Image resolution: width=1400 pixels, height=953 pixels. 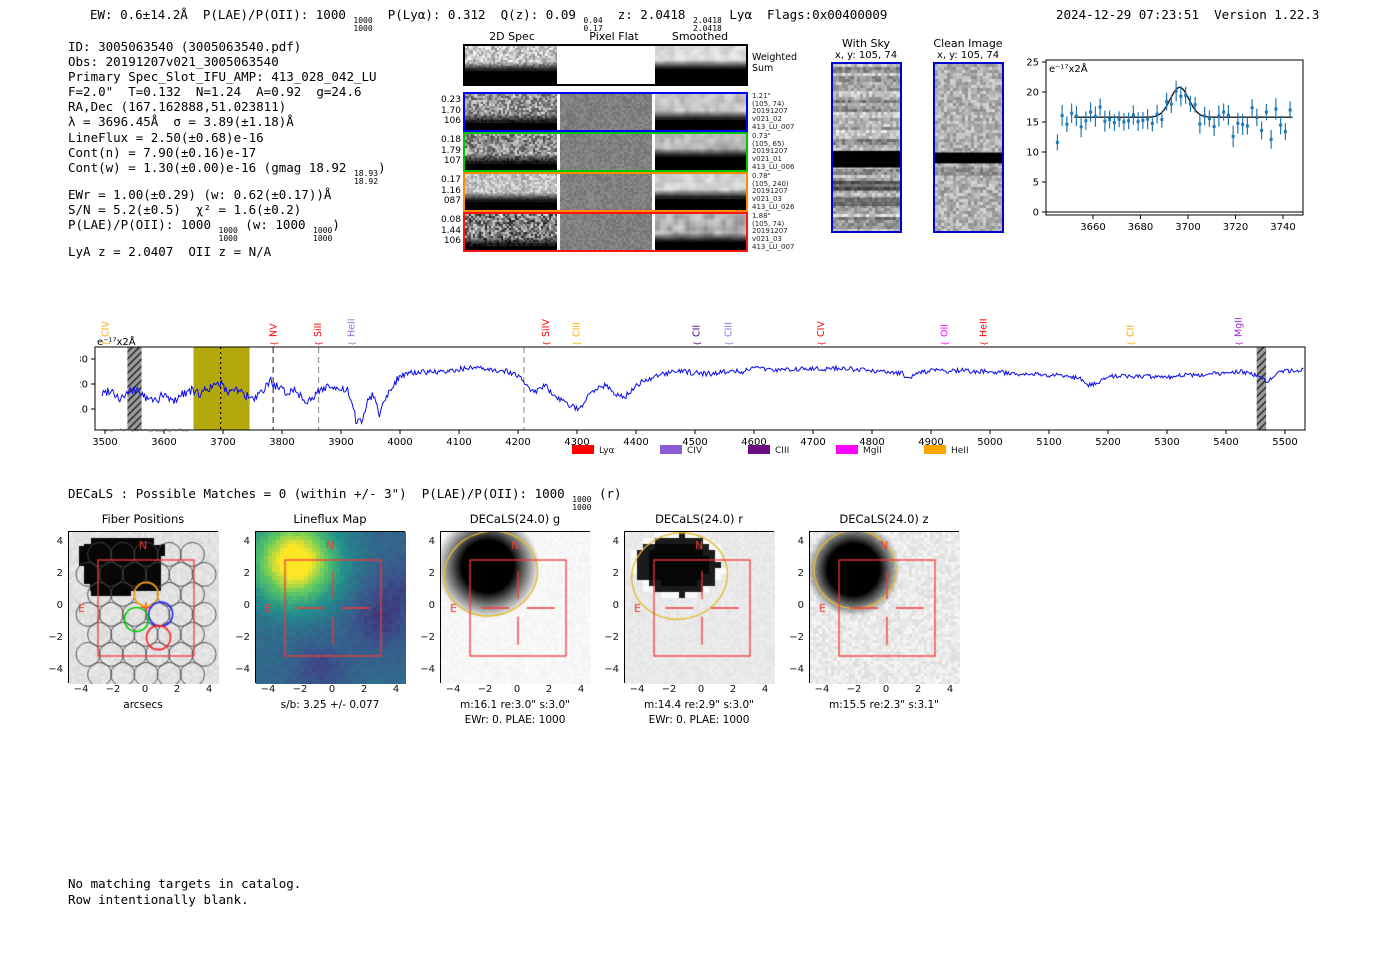 What do you see at coordinates (478, 14) in the screenshot?
I see `text-segment: P(Lyα): 0.312 Q(z): 0.09` at bounding box center [478, 14].